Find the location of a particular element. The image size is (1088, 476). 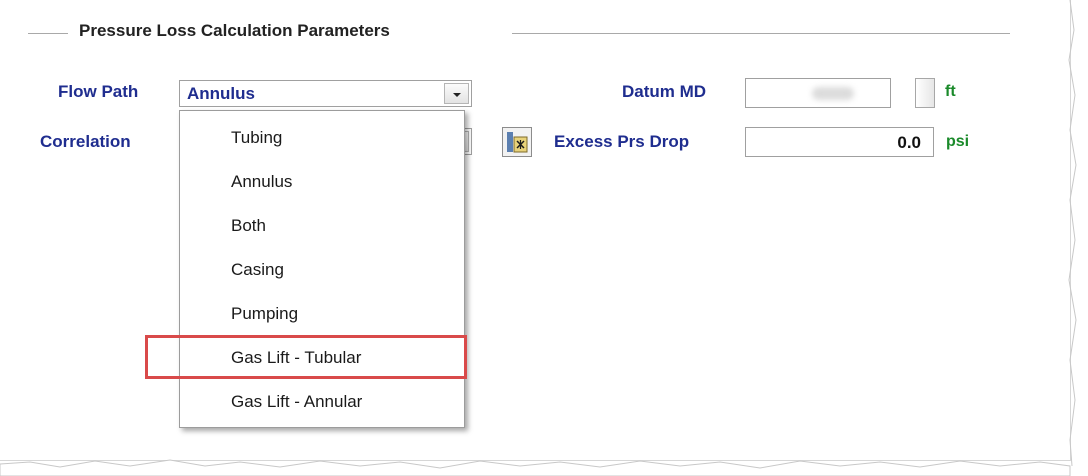

option-both: Both is located at coordinates (248, 226).